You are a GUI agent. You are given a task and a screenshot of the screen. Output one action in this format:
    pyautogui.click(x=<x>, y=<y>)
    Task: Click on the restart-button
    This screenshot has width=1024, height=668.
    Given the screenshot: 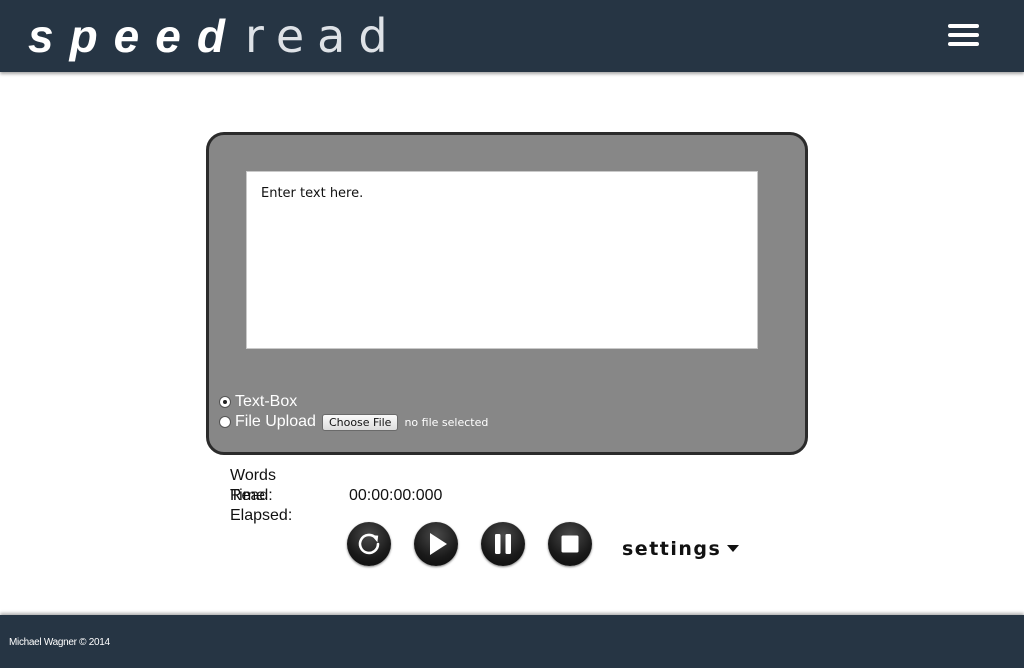 What is the action you would take?
    pyautogui.click(x=369, y=544)
    